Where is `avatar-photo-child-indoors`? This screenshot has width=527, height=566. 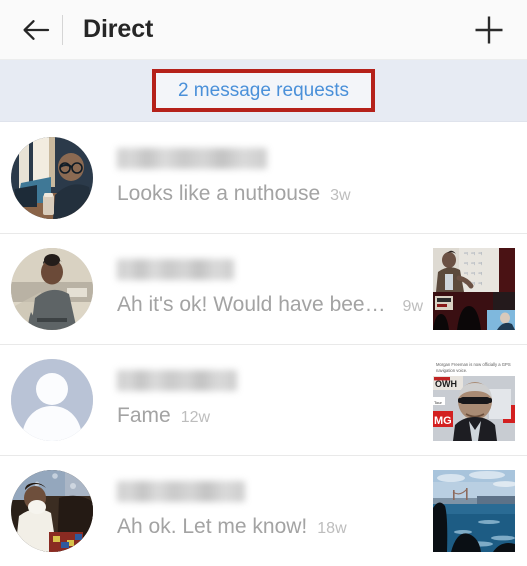
avatar-photo-child-indoors is located at coordinates (52, 510).